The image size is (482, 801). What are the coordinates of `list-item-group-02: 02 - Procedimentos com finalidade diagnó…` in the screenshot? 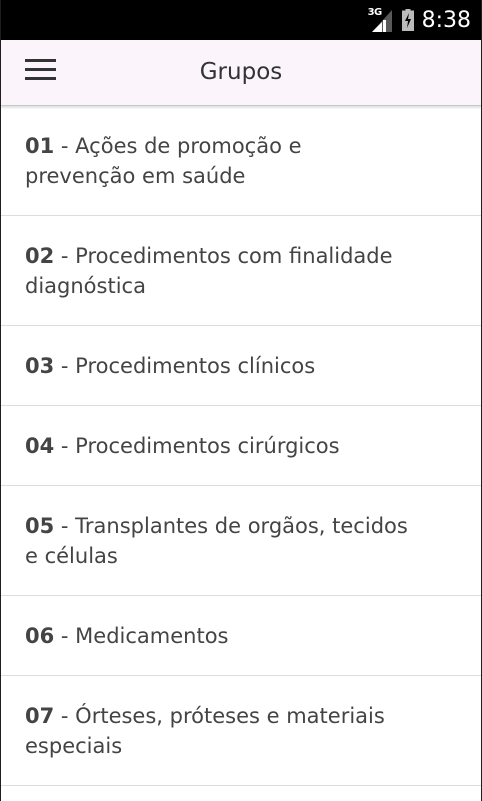 It's located at (241, 271).